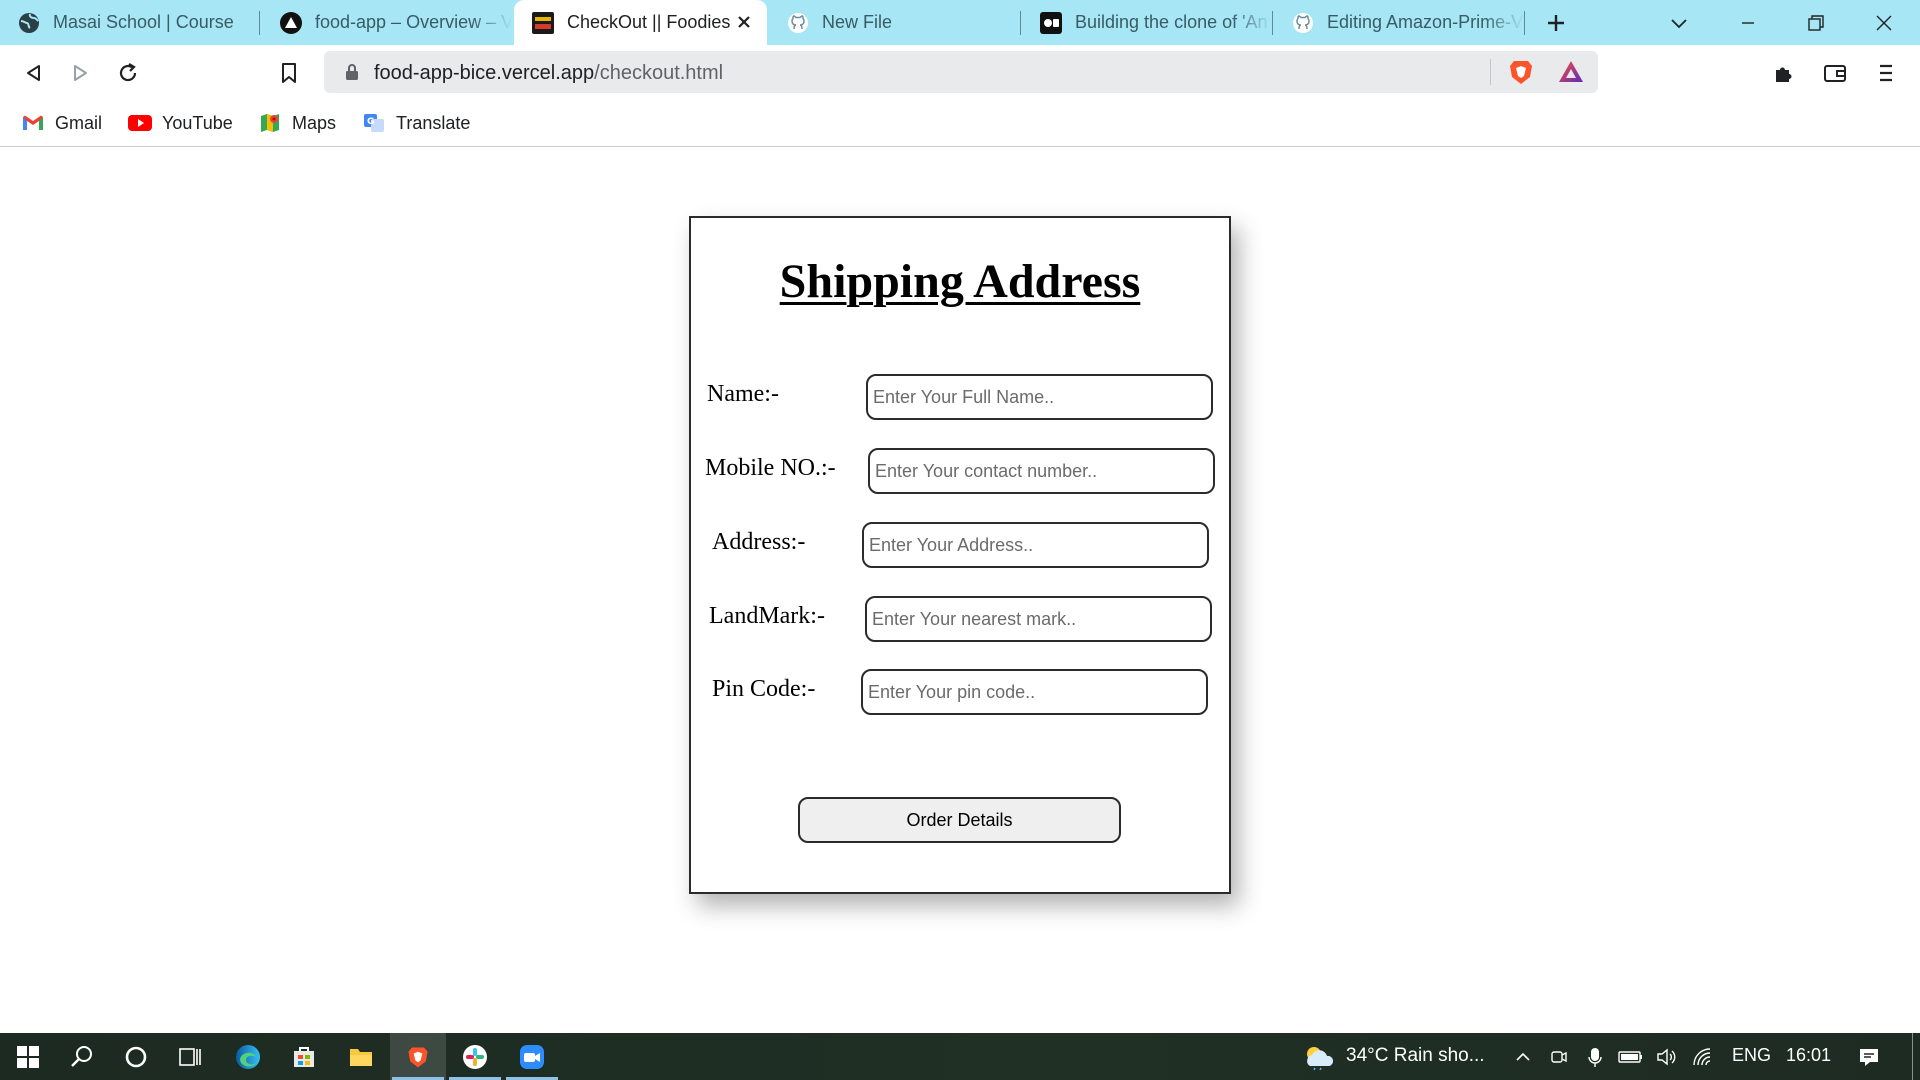 The width and height of the screenshot is (1920, 1080). I want to click on file-explorer-button, so click(361, 1056).